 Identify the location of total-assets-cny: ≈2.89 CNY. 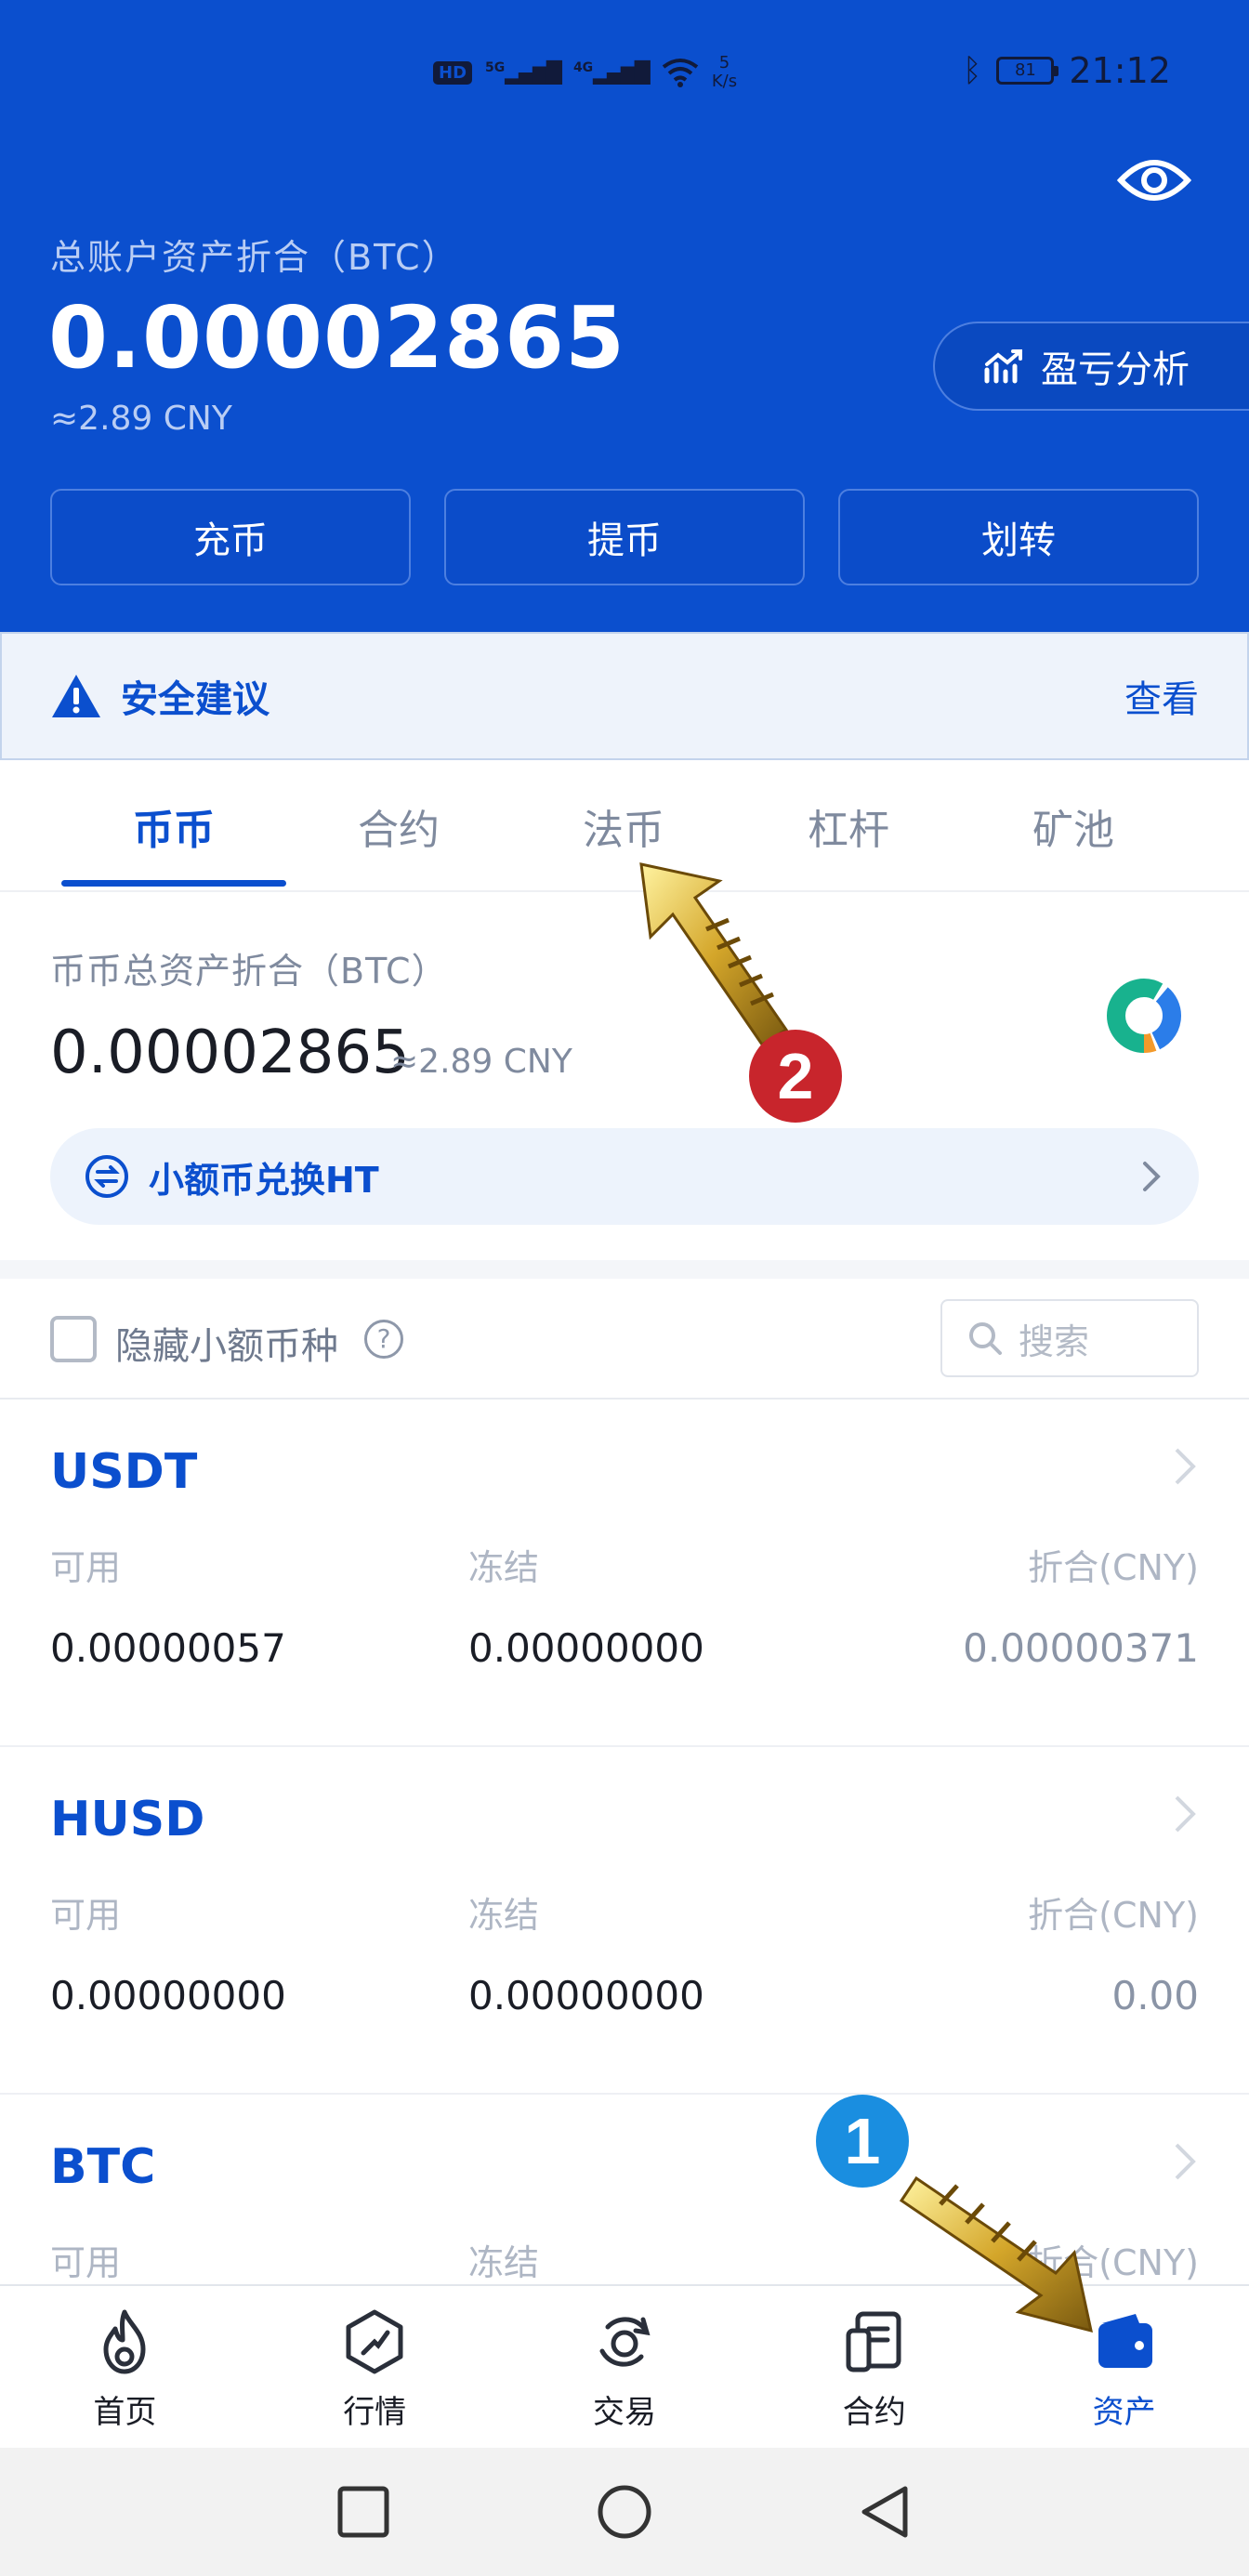
(141, 419).